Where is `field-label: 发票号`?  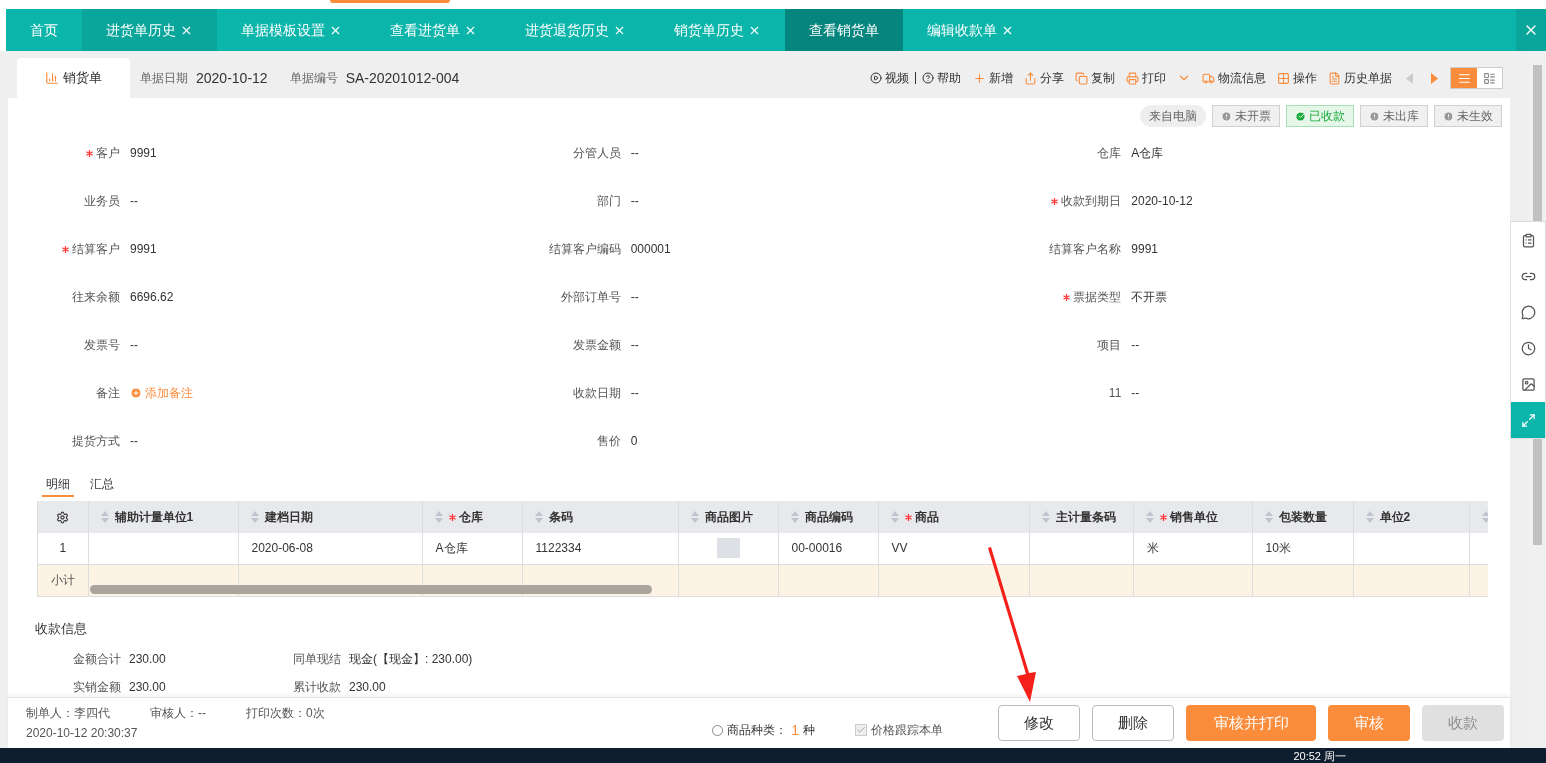 field-label: 发票号 is located at coordinates (102, 345).